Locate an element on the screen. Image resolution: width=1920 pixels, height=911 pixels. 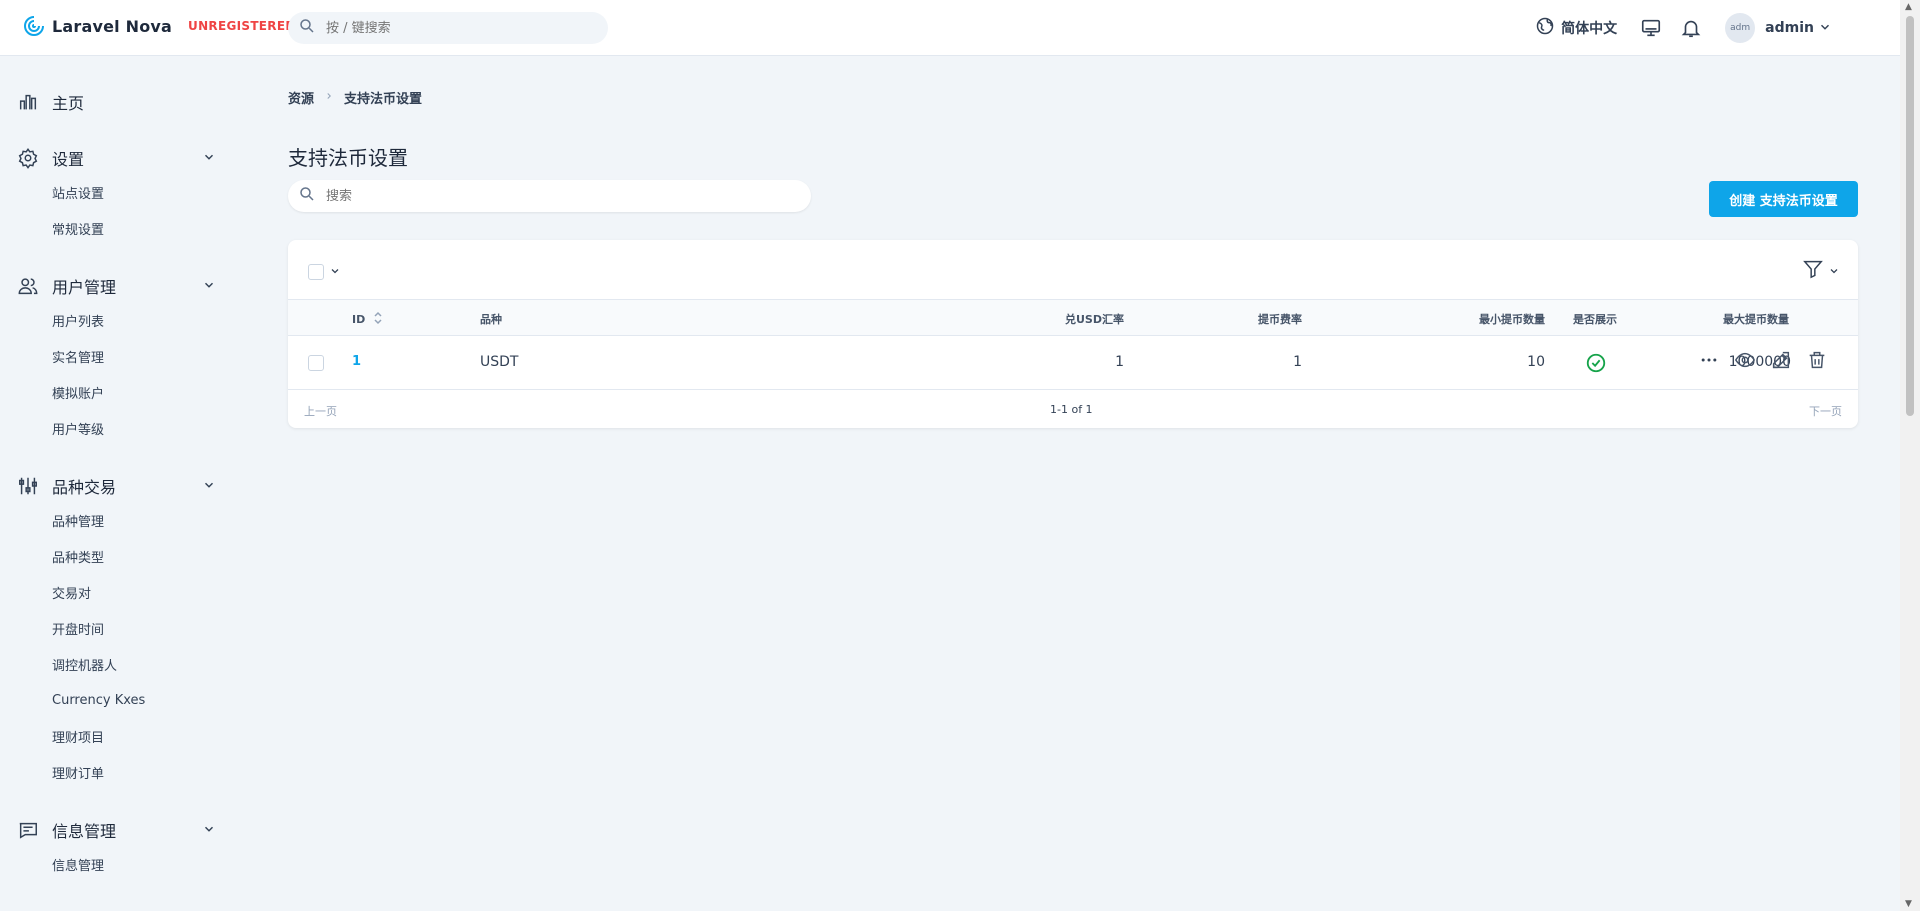
breadcrumb: 资源 支持法币设置 is located at coordinates (355, 97).